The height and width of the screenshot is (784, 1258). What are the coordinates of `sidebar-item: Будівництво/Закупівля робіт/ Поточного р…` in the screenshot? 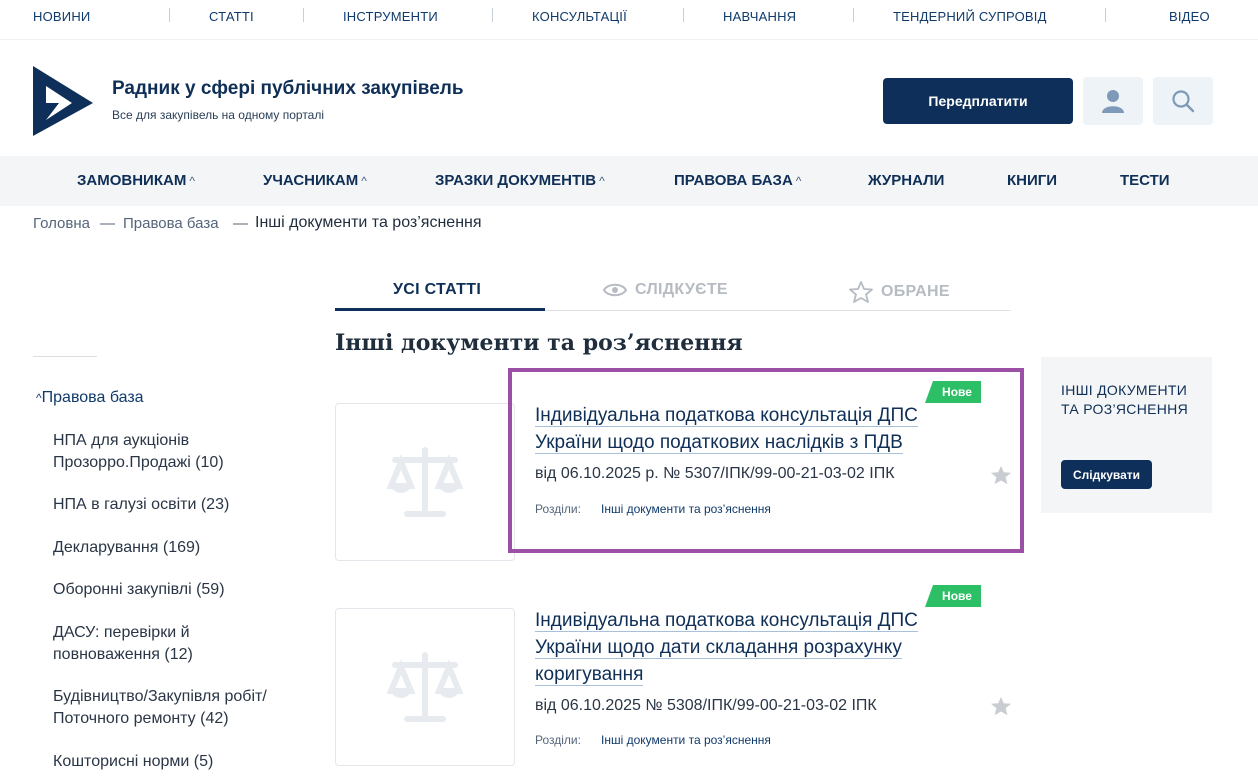 It's located at (180, 708).